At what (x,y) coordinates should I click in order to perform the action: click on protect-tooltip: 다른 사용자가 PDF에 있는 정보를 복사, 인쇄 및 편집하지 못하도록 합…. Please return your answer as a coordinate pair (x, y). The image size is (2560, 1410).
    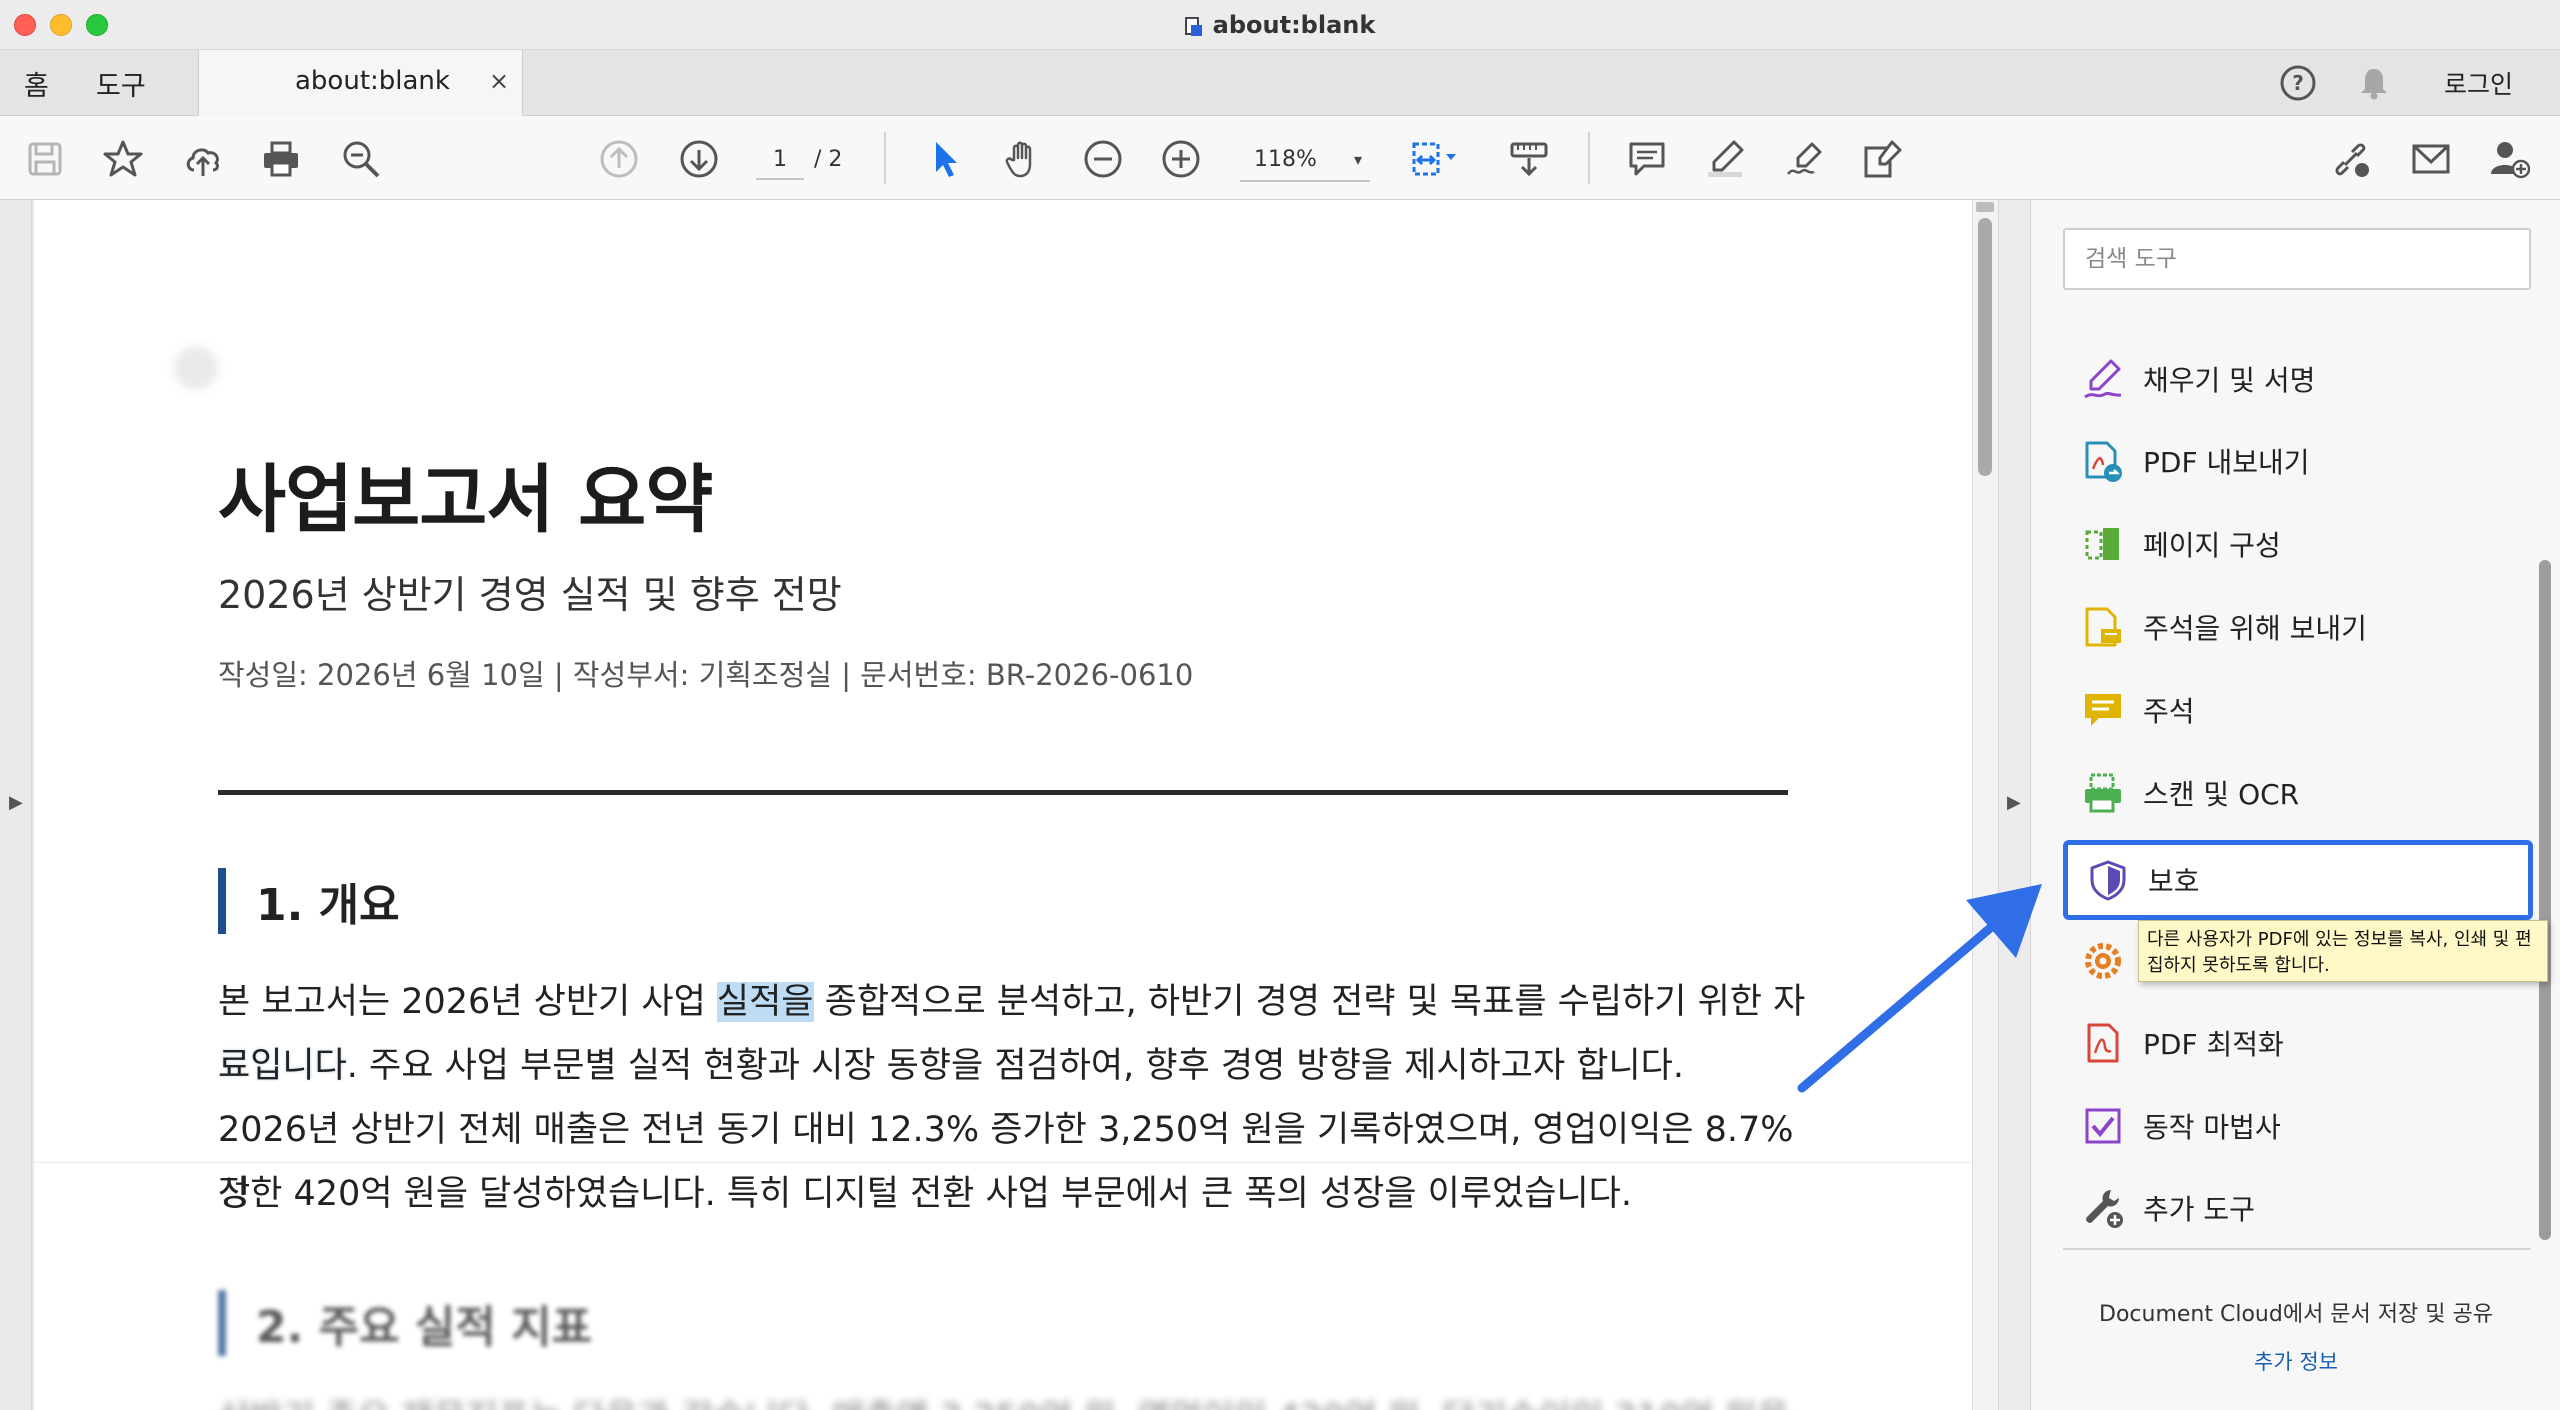
    Looking at the image, I should click on (2343, 951).